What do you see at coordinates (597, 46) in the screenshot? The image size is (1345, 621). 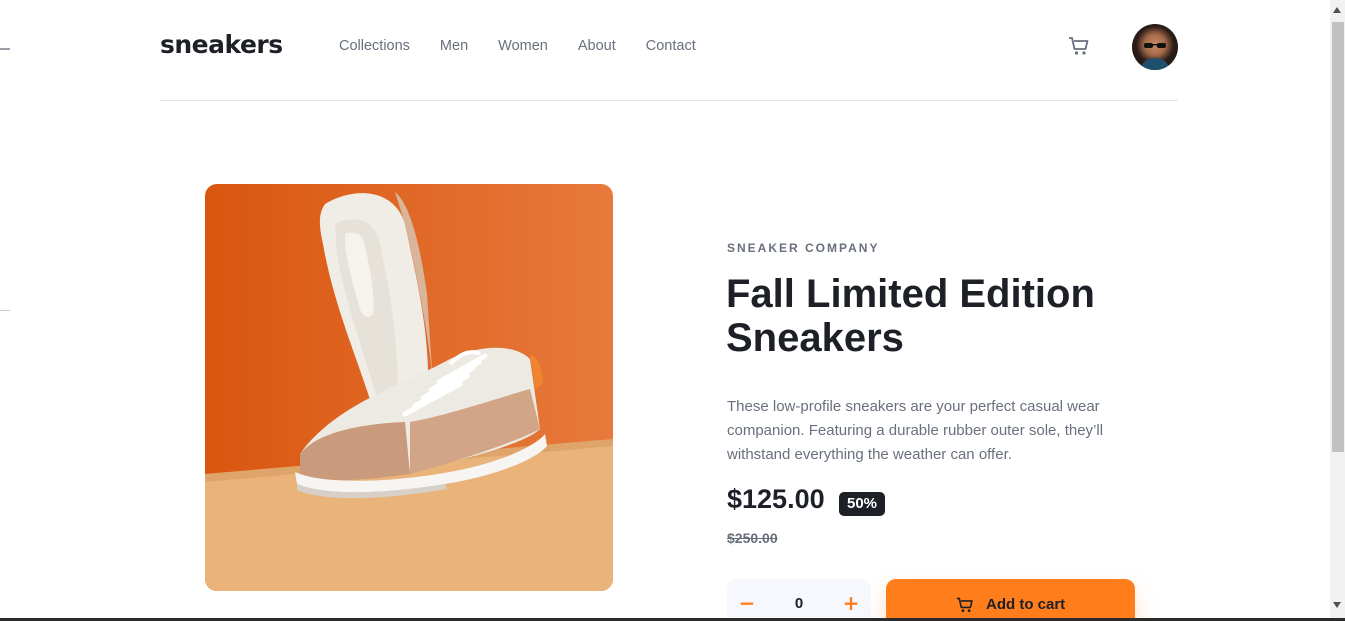 I see `nav-about: About` at bounding box center [597, 46].